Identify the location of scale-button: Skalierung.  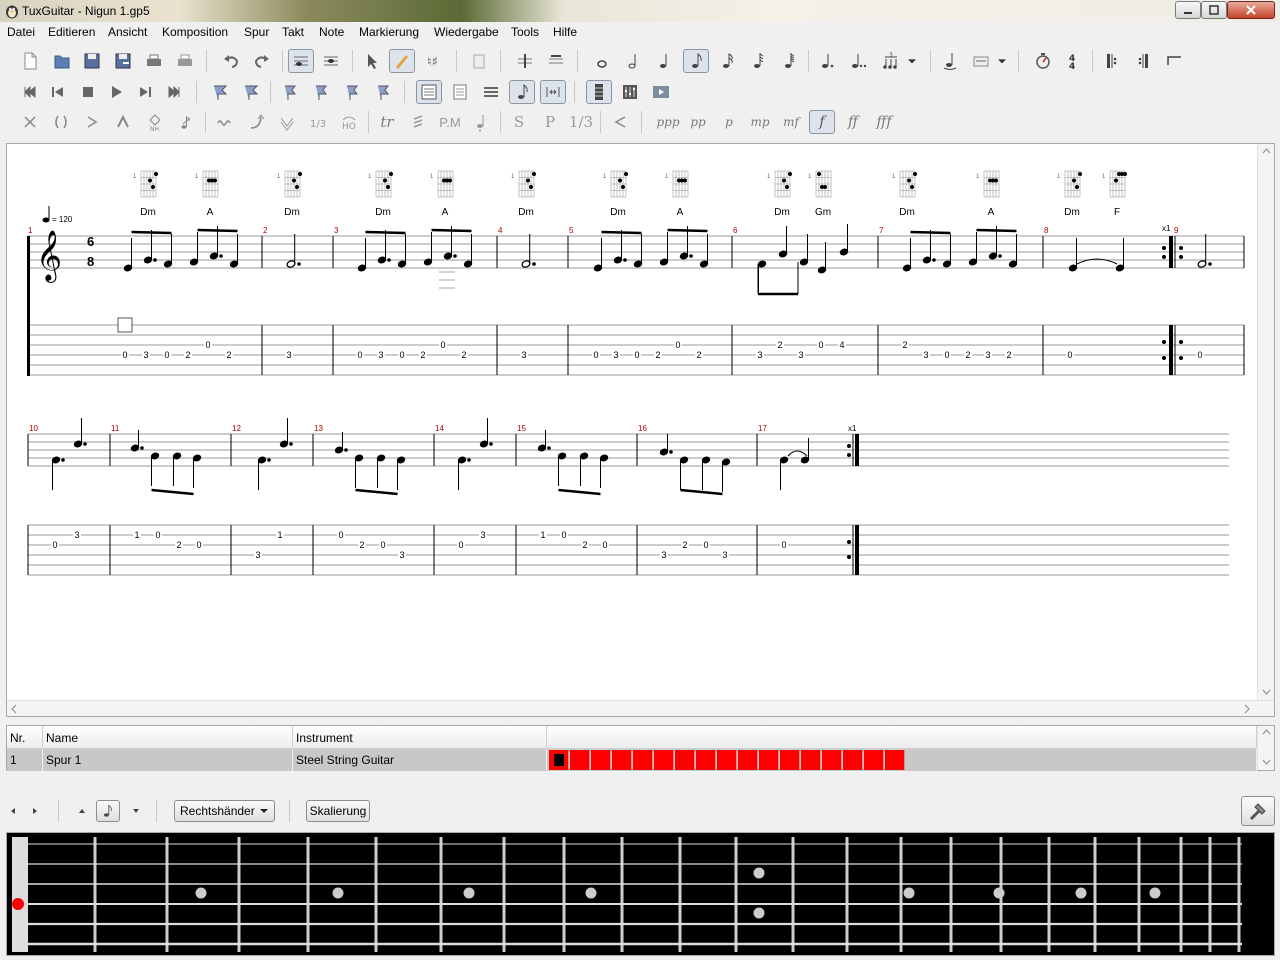
(338, 811).